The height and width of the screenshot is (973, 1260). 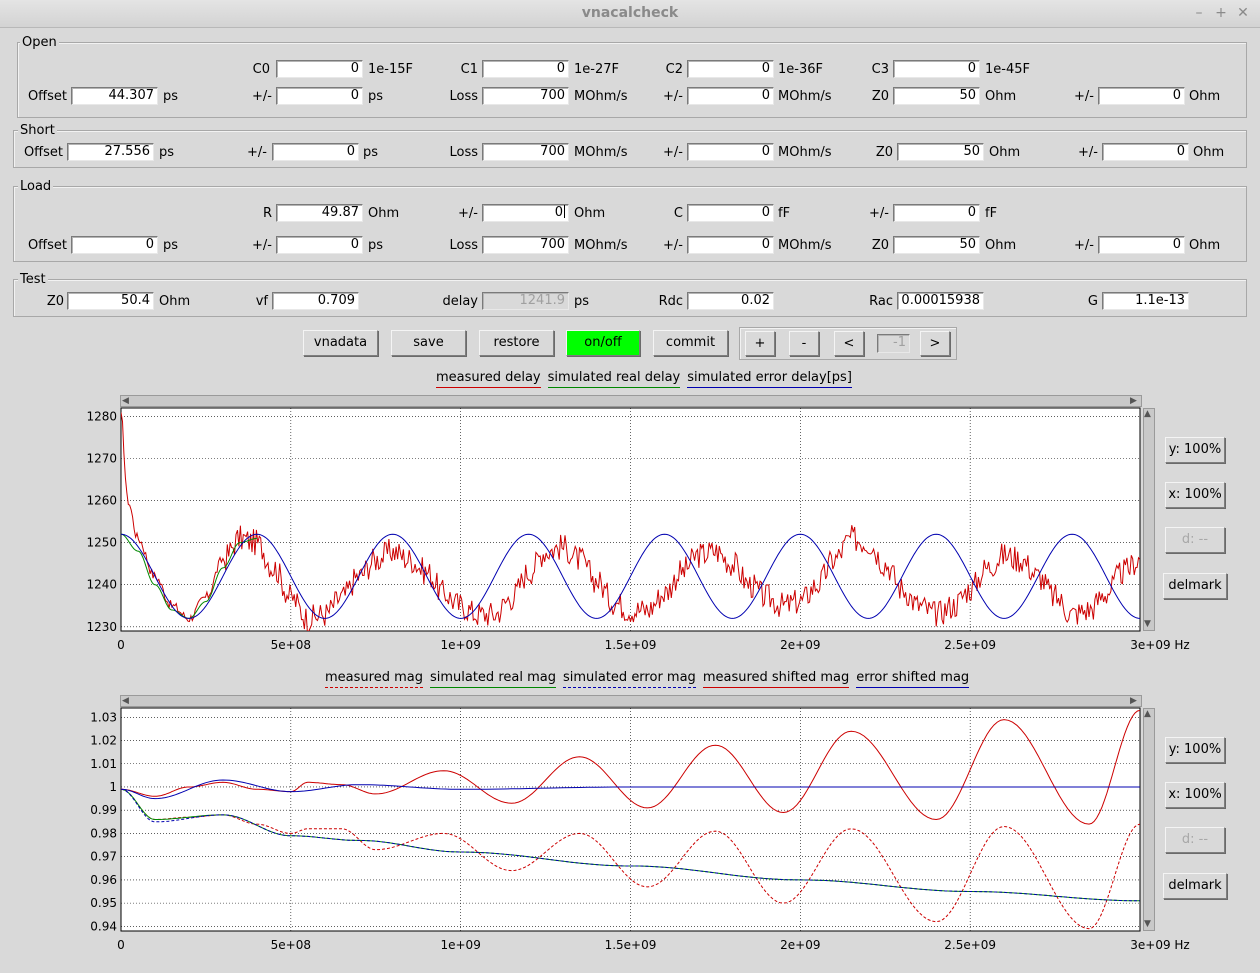 What do you see at coordinates (103, 926) in the screenshot?
I see `y-tick-label: 0.94` at bounding box center [103, 926].